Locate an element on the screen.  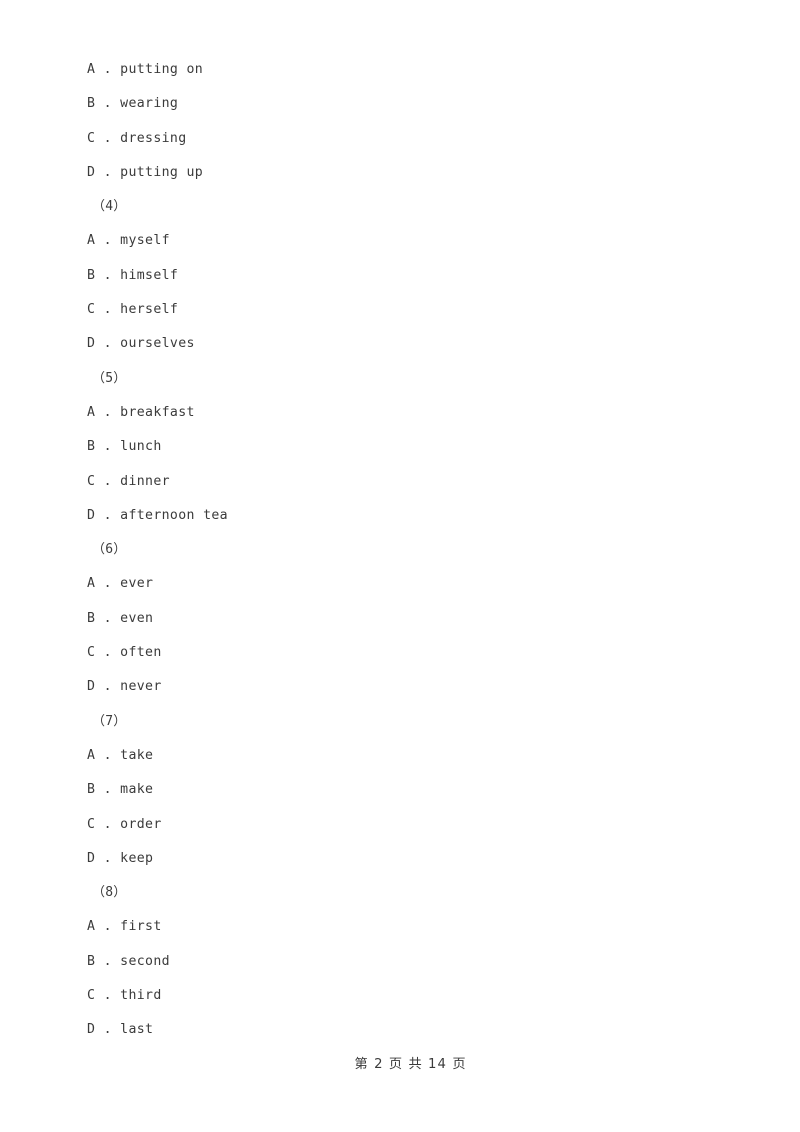
answer-option: D . ourselves is located at coordinates (397, 344).